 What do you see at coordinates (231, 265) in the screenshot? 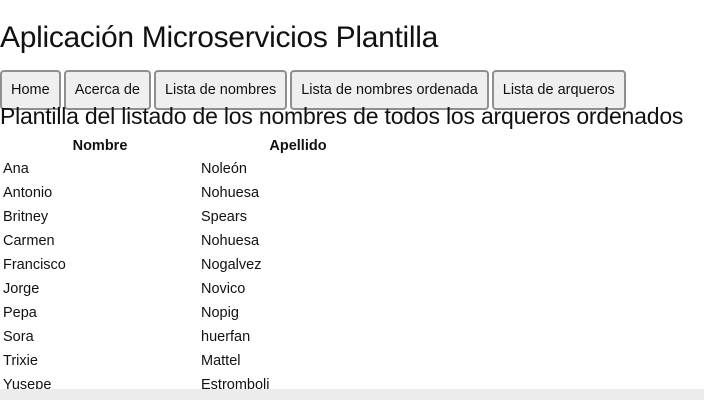
I see `cell-apellido: Nogalvez` at bounding box center [231, 265].